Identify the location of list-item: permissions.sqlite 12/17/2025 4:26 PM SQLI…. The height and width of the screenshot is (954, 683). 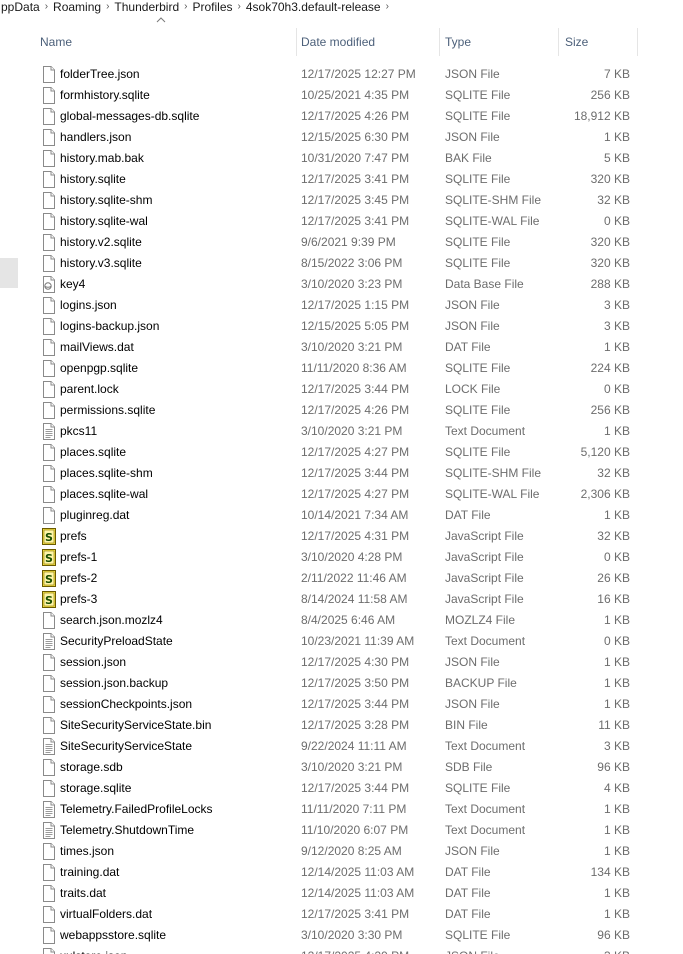
(341, 410).